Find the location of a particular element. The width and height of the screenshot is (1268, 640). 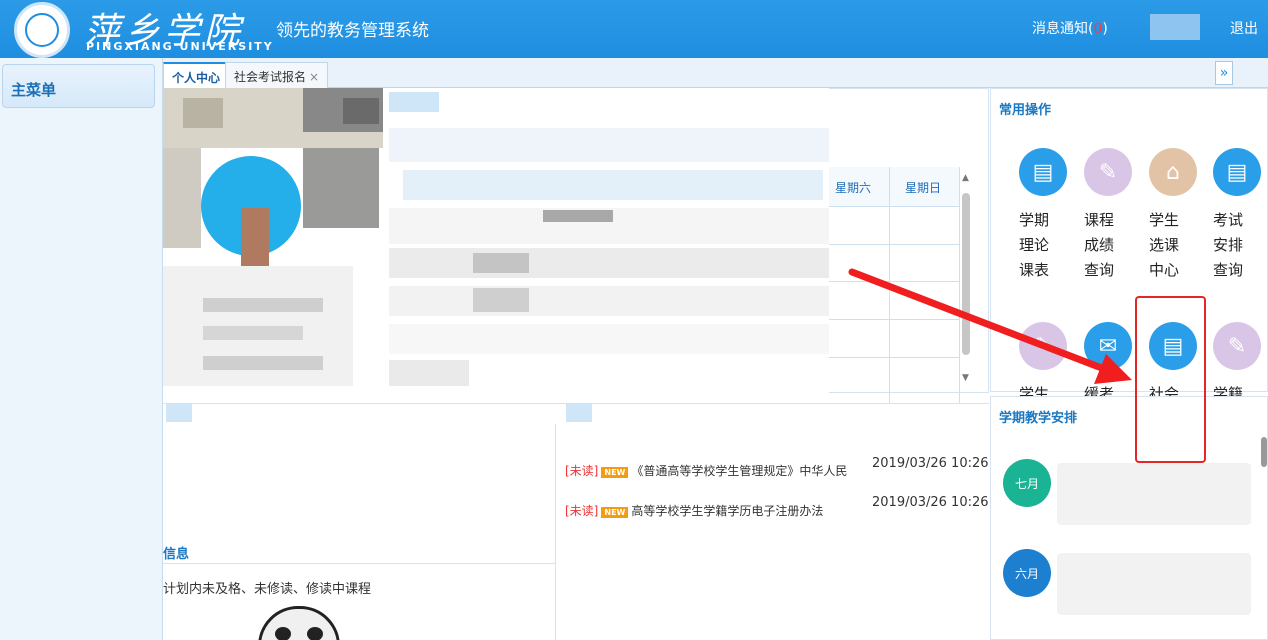

highlight-box is located at coordinates (1170, 379).